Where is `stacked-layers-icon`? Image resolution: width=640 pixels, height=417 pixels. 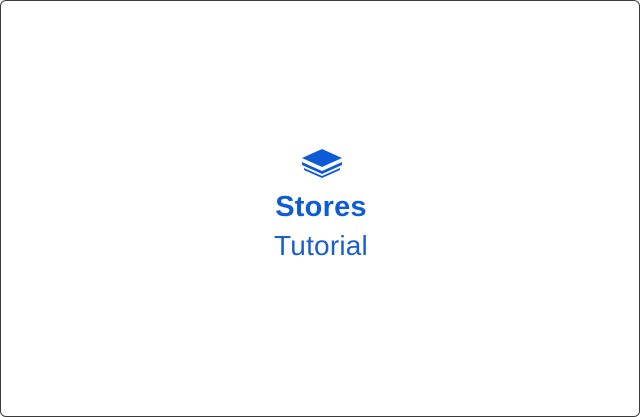 stacked-layers-icon is located at coordinates (322, 163).